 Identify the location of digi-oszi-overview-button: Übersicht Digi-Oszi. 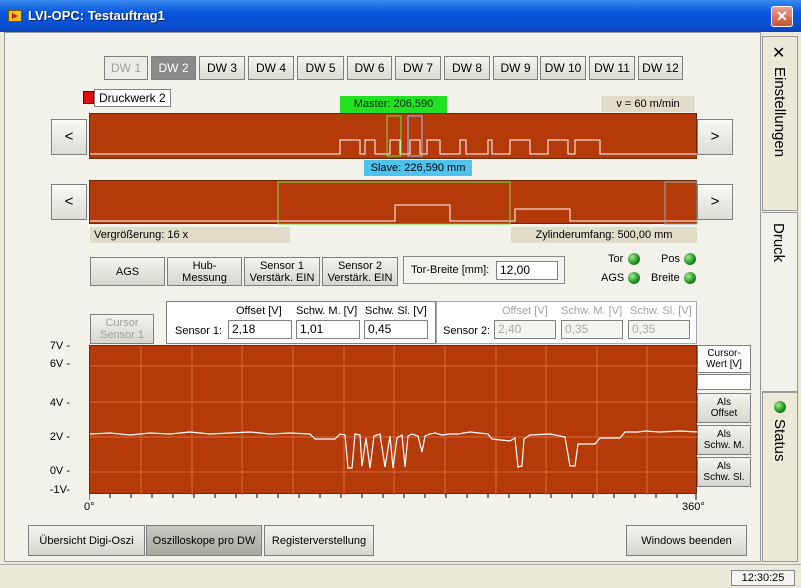
(86, 540).